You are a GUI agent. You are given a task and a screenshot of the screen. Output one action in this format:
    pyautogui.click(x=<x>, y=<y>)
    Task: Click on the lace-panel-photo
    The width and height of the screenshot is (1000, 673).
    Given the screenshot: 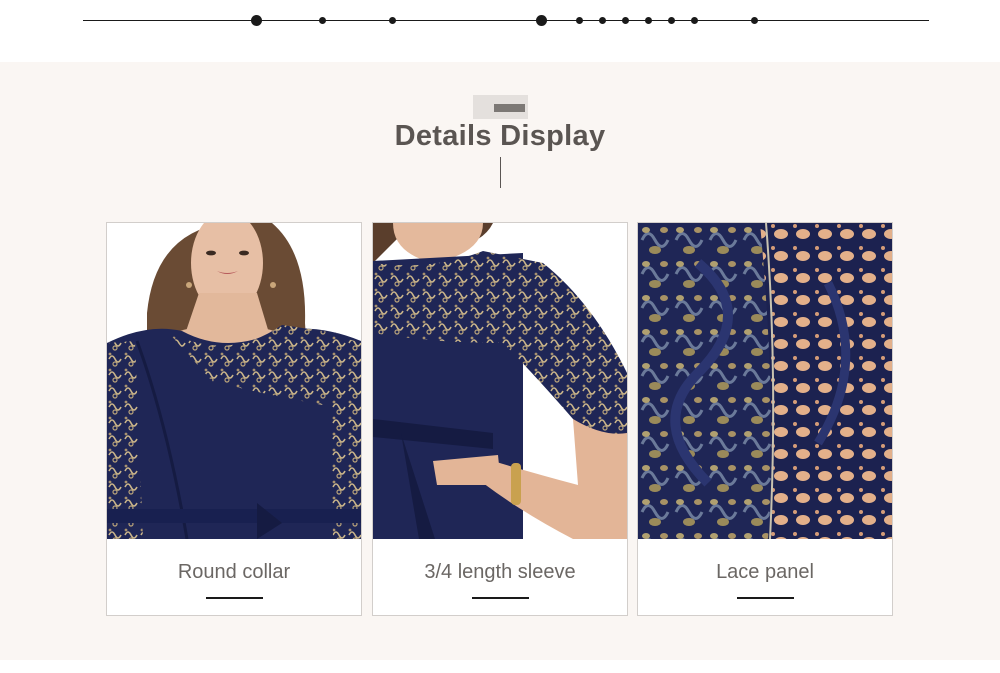 What is the action you would take?
    pyautogui.click(x=765, y=381)
    